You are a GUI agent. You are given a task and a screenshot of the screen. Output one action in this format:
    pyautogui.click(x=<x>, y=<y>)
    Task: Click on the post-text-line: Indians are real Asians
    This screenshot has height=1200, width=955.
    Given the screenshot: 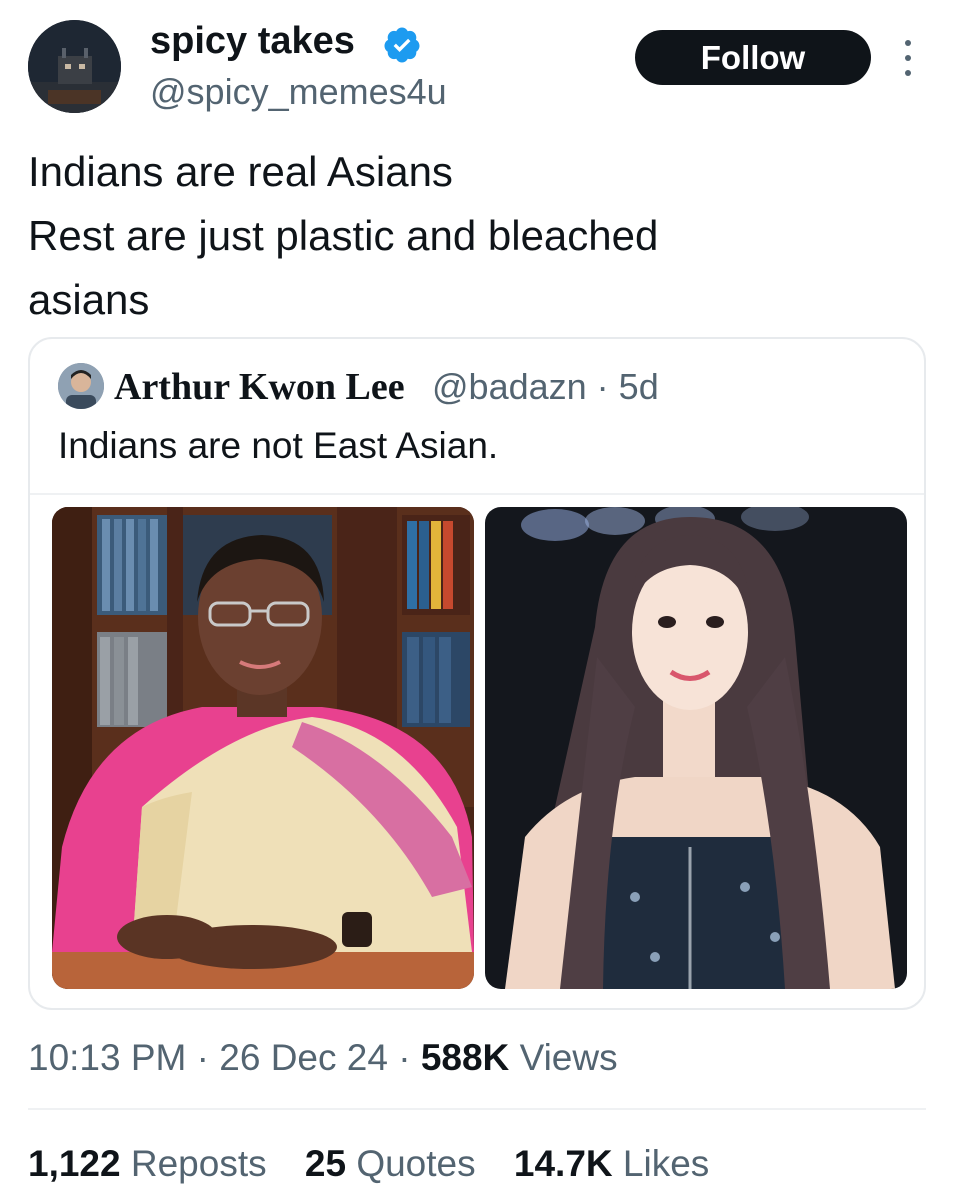 What is the action you would take?
    pyautogui.click(x=240, y=171)
    